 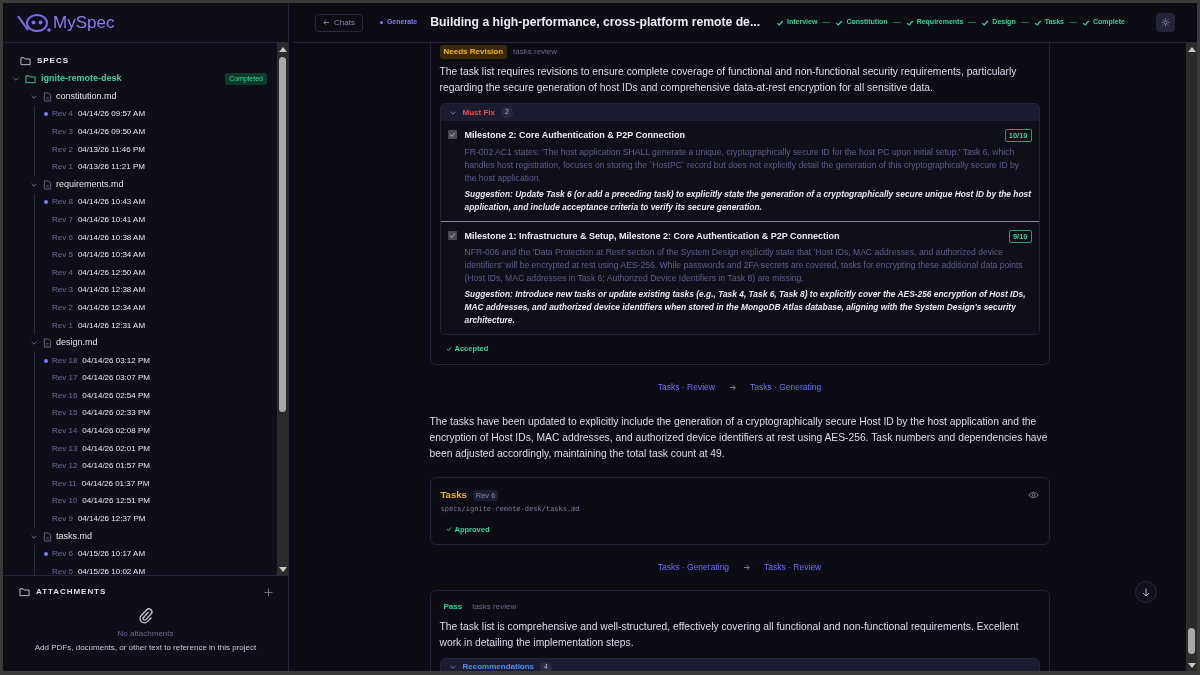 I want to click on issue-detail: FR-002 AC1 states: 'The host application SHALL generate a unique, cryptographically secure ID for the host PC upon initial setup.' Task 6, which handles host registration, focuses on storing the `HostPC` record but does not explicitly detail the generation of this cryptographically secure ID by the host application., so click(x=742, y=165).